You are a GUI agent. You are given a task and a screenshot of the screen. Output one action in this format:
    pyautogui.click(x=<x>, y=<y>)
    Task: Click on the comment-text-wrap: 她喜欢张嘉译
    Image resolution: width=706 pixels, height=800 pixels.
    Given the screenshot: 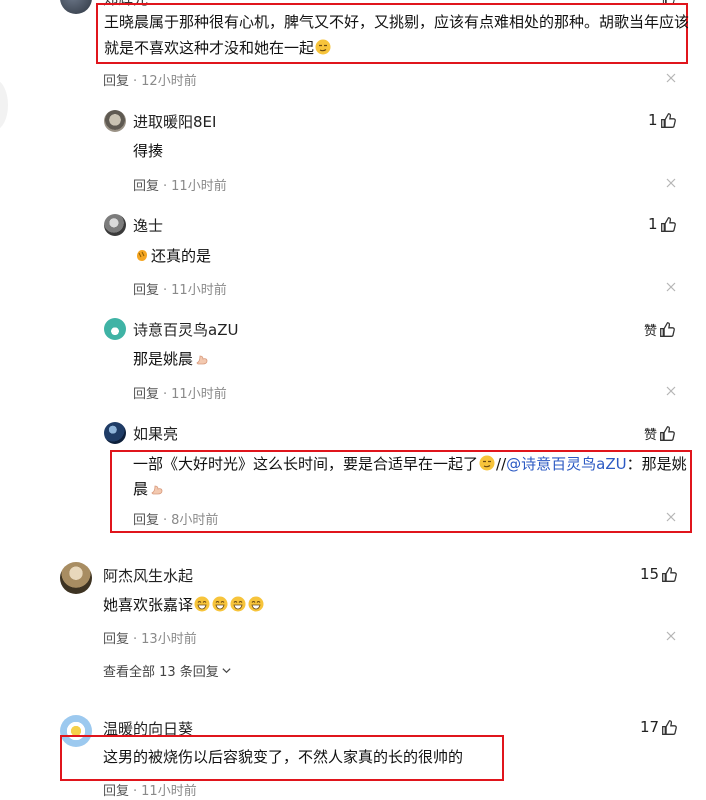 What is the action you would take?
    pyautogui.click(x=184, y=605)
    